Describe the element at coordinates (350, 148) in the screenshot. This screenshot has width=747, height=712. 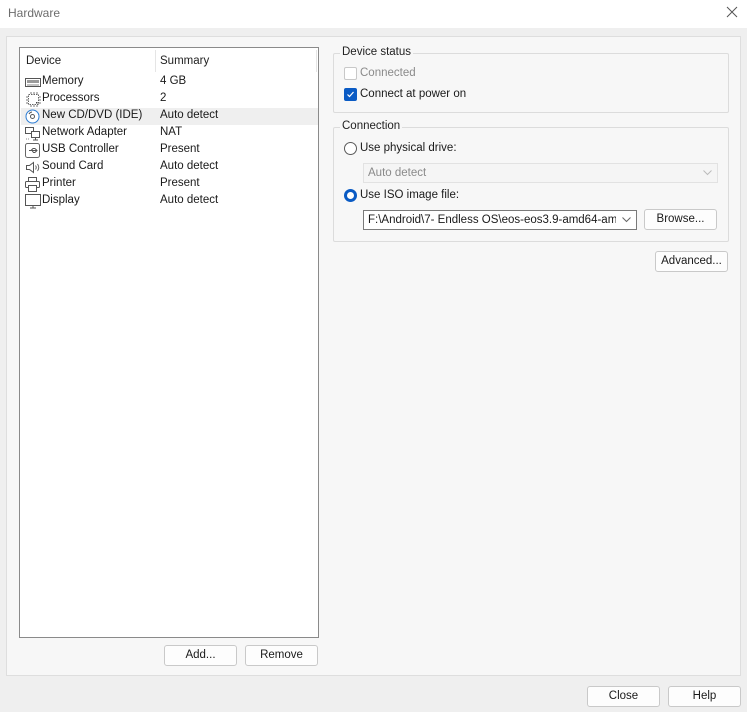
I see `use-physical-drive-radio` at that location.